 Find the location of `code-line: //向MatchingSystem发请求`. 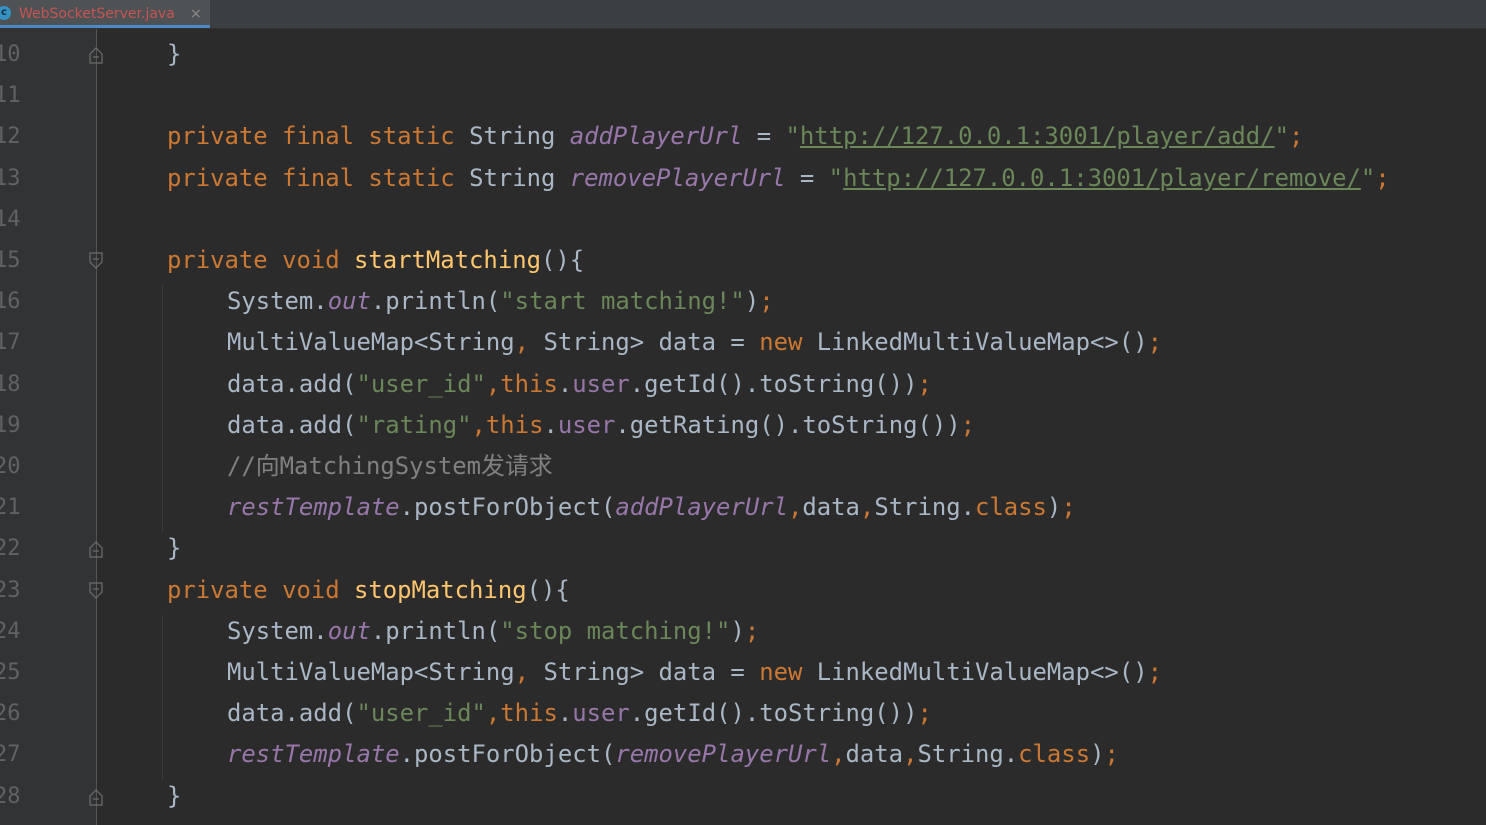

code-line: //向MatchingSystem发请求 is located at coordinates (390, 466).